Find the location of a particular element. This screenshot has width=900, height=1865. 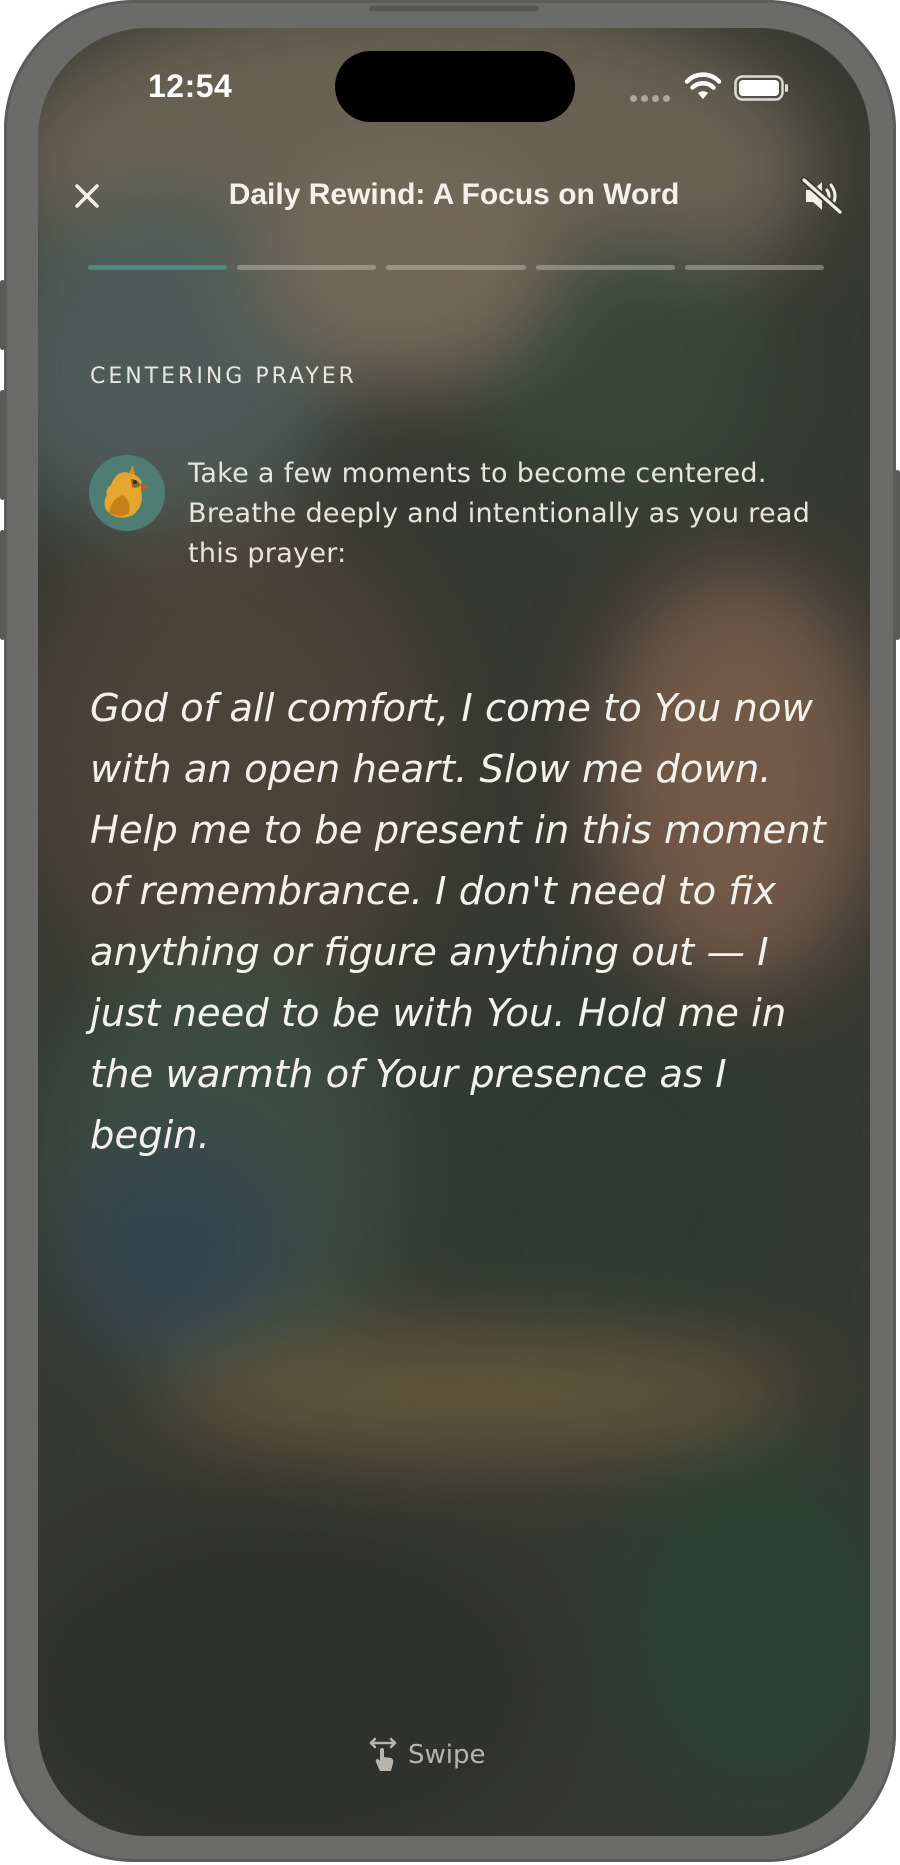

story-progress is located at coordinates (456, 267).